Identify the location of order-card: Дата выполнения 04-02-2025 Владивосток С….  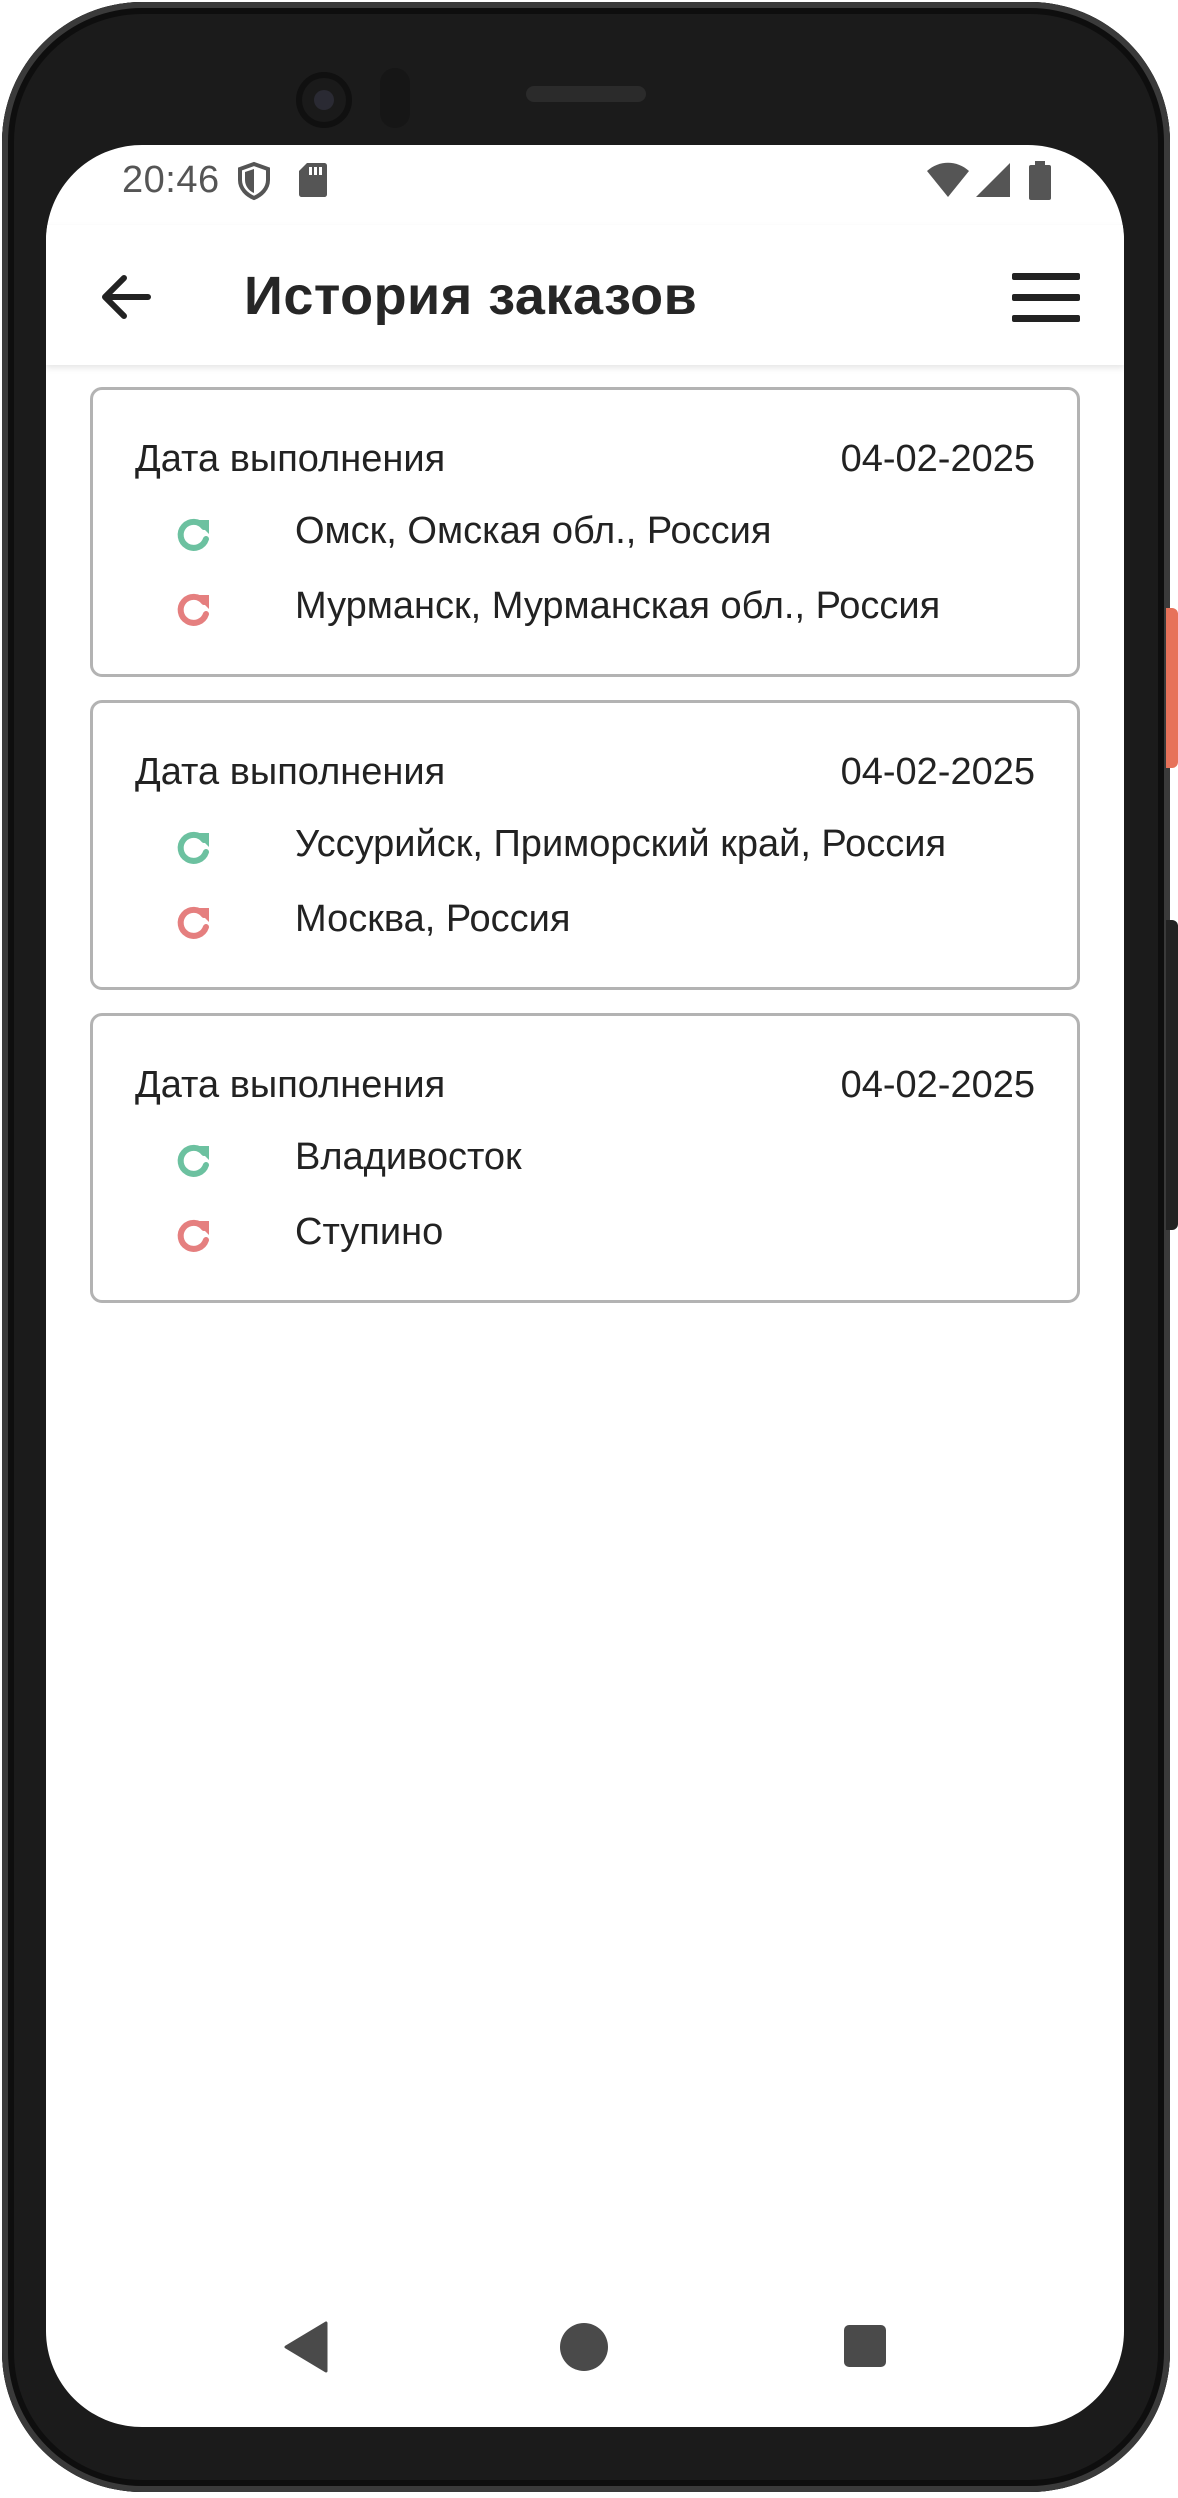
(585, 1158).